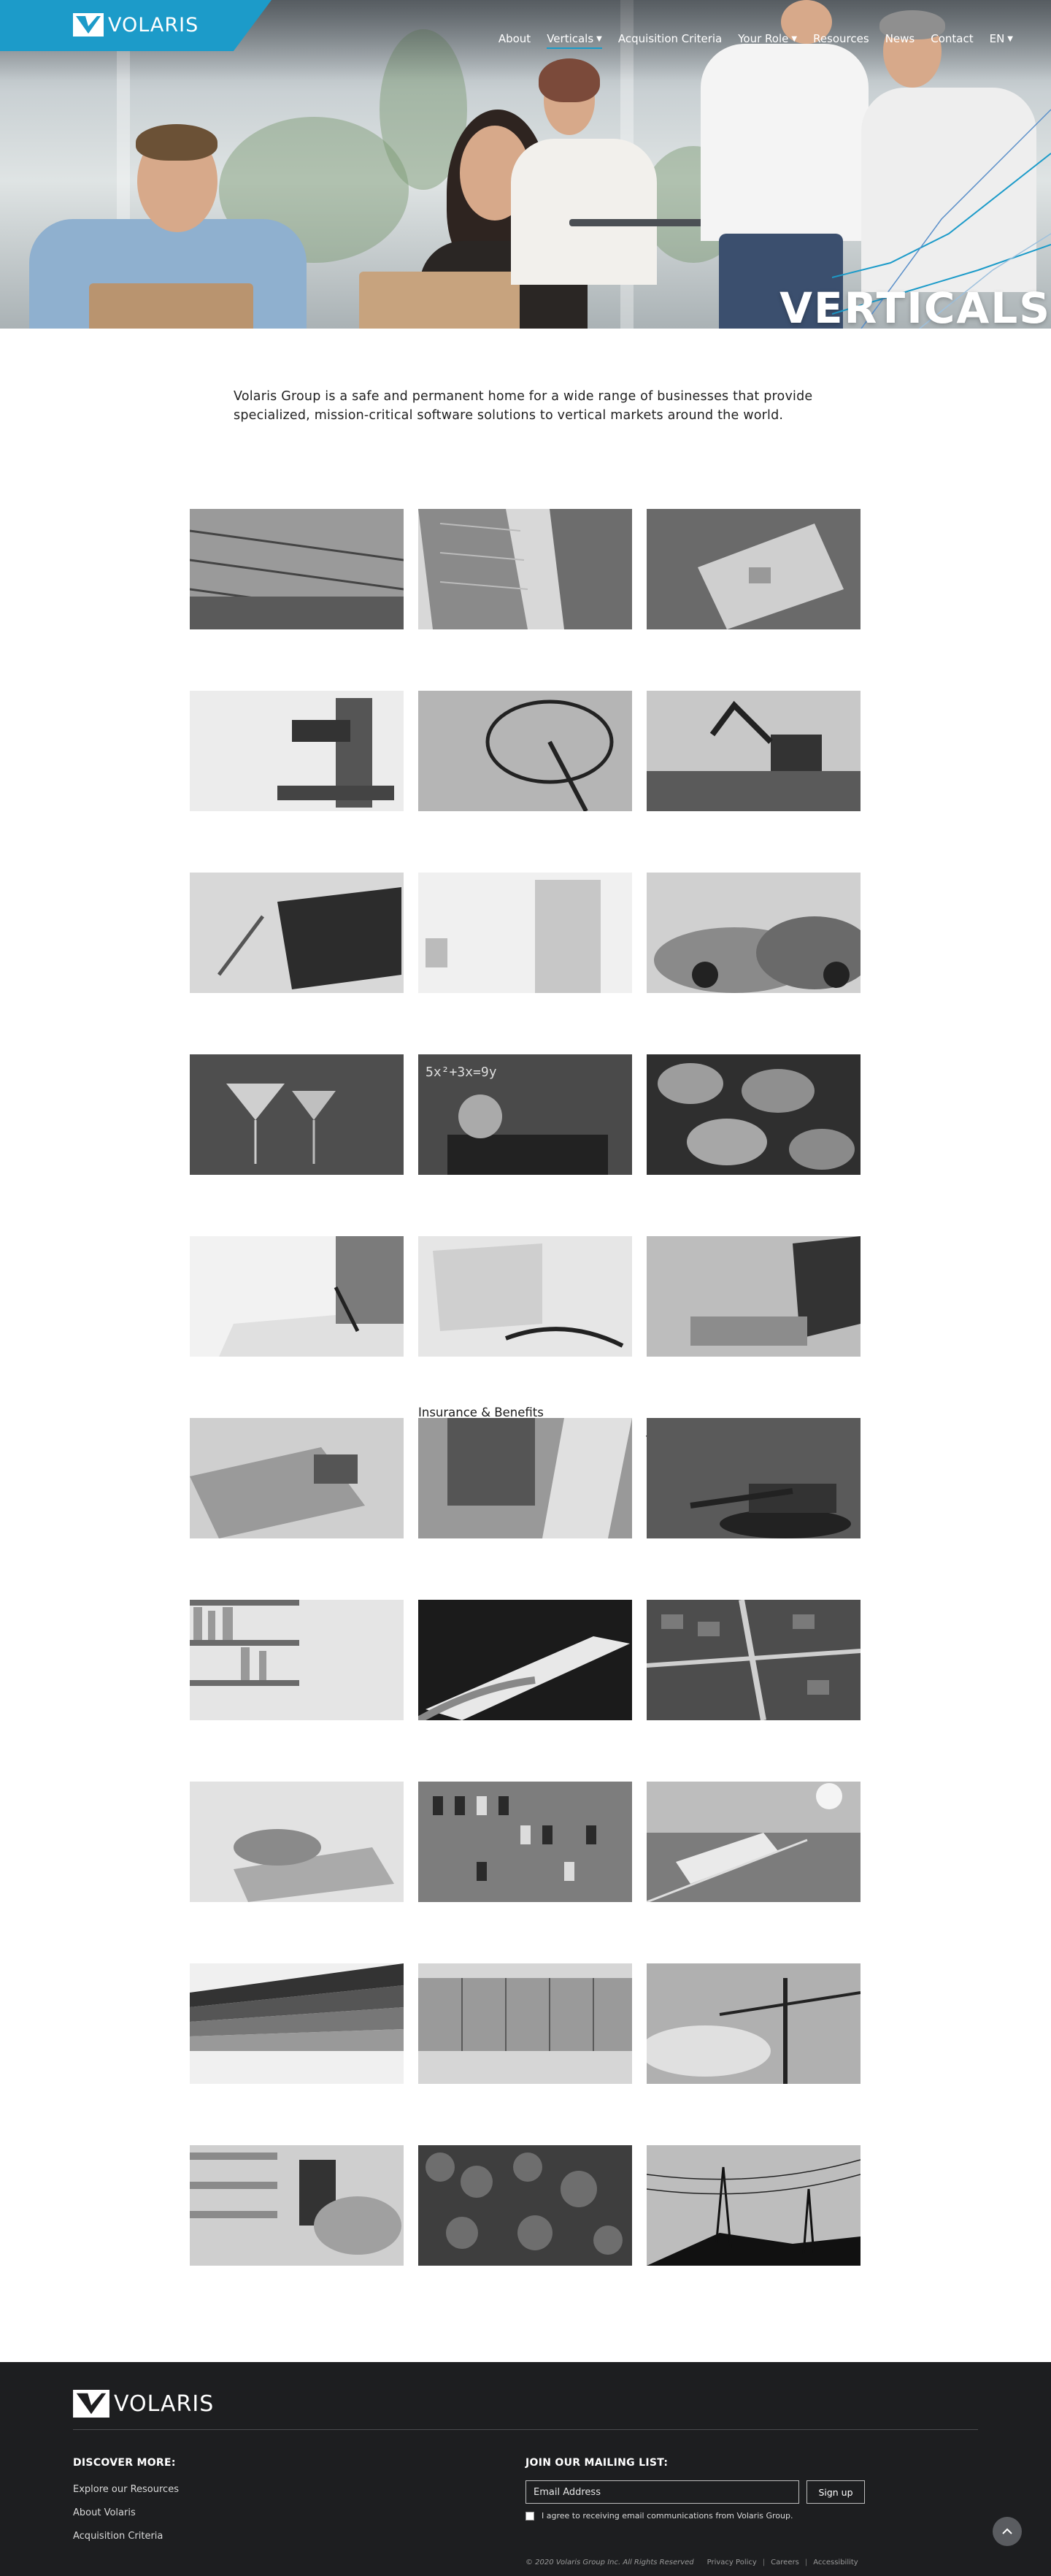 The image size is (1051, 2576). I want to click on vertical-card-cultural-collections-management: Cultural Collections Management, so click(525, 933).